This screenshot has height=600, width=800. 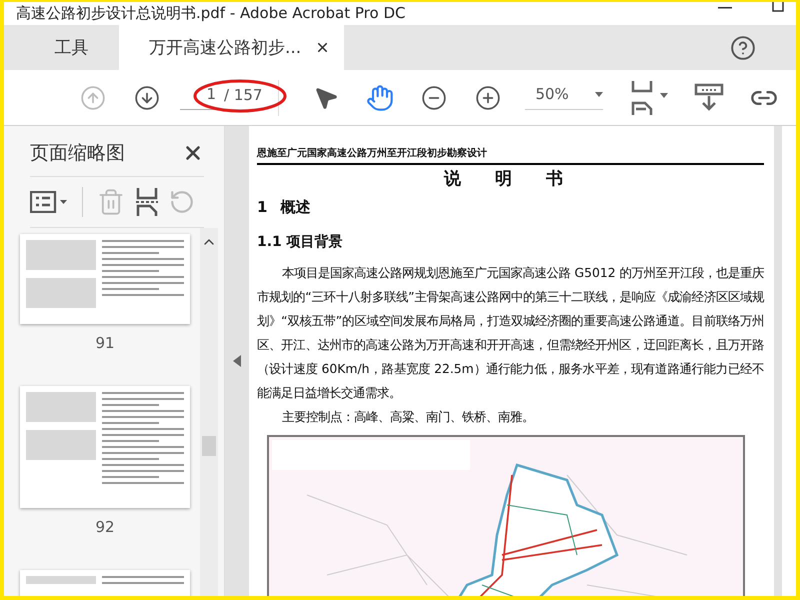 I want to click on caret-icon, so click(x=599, y=94).